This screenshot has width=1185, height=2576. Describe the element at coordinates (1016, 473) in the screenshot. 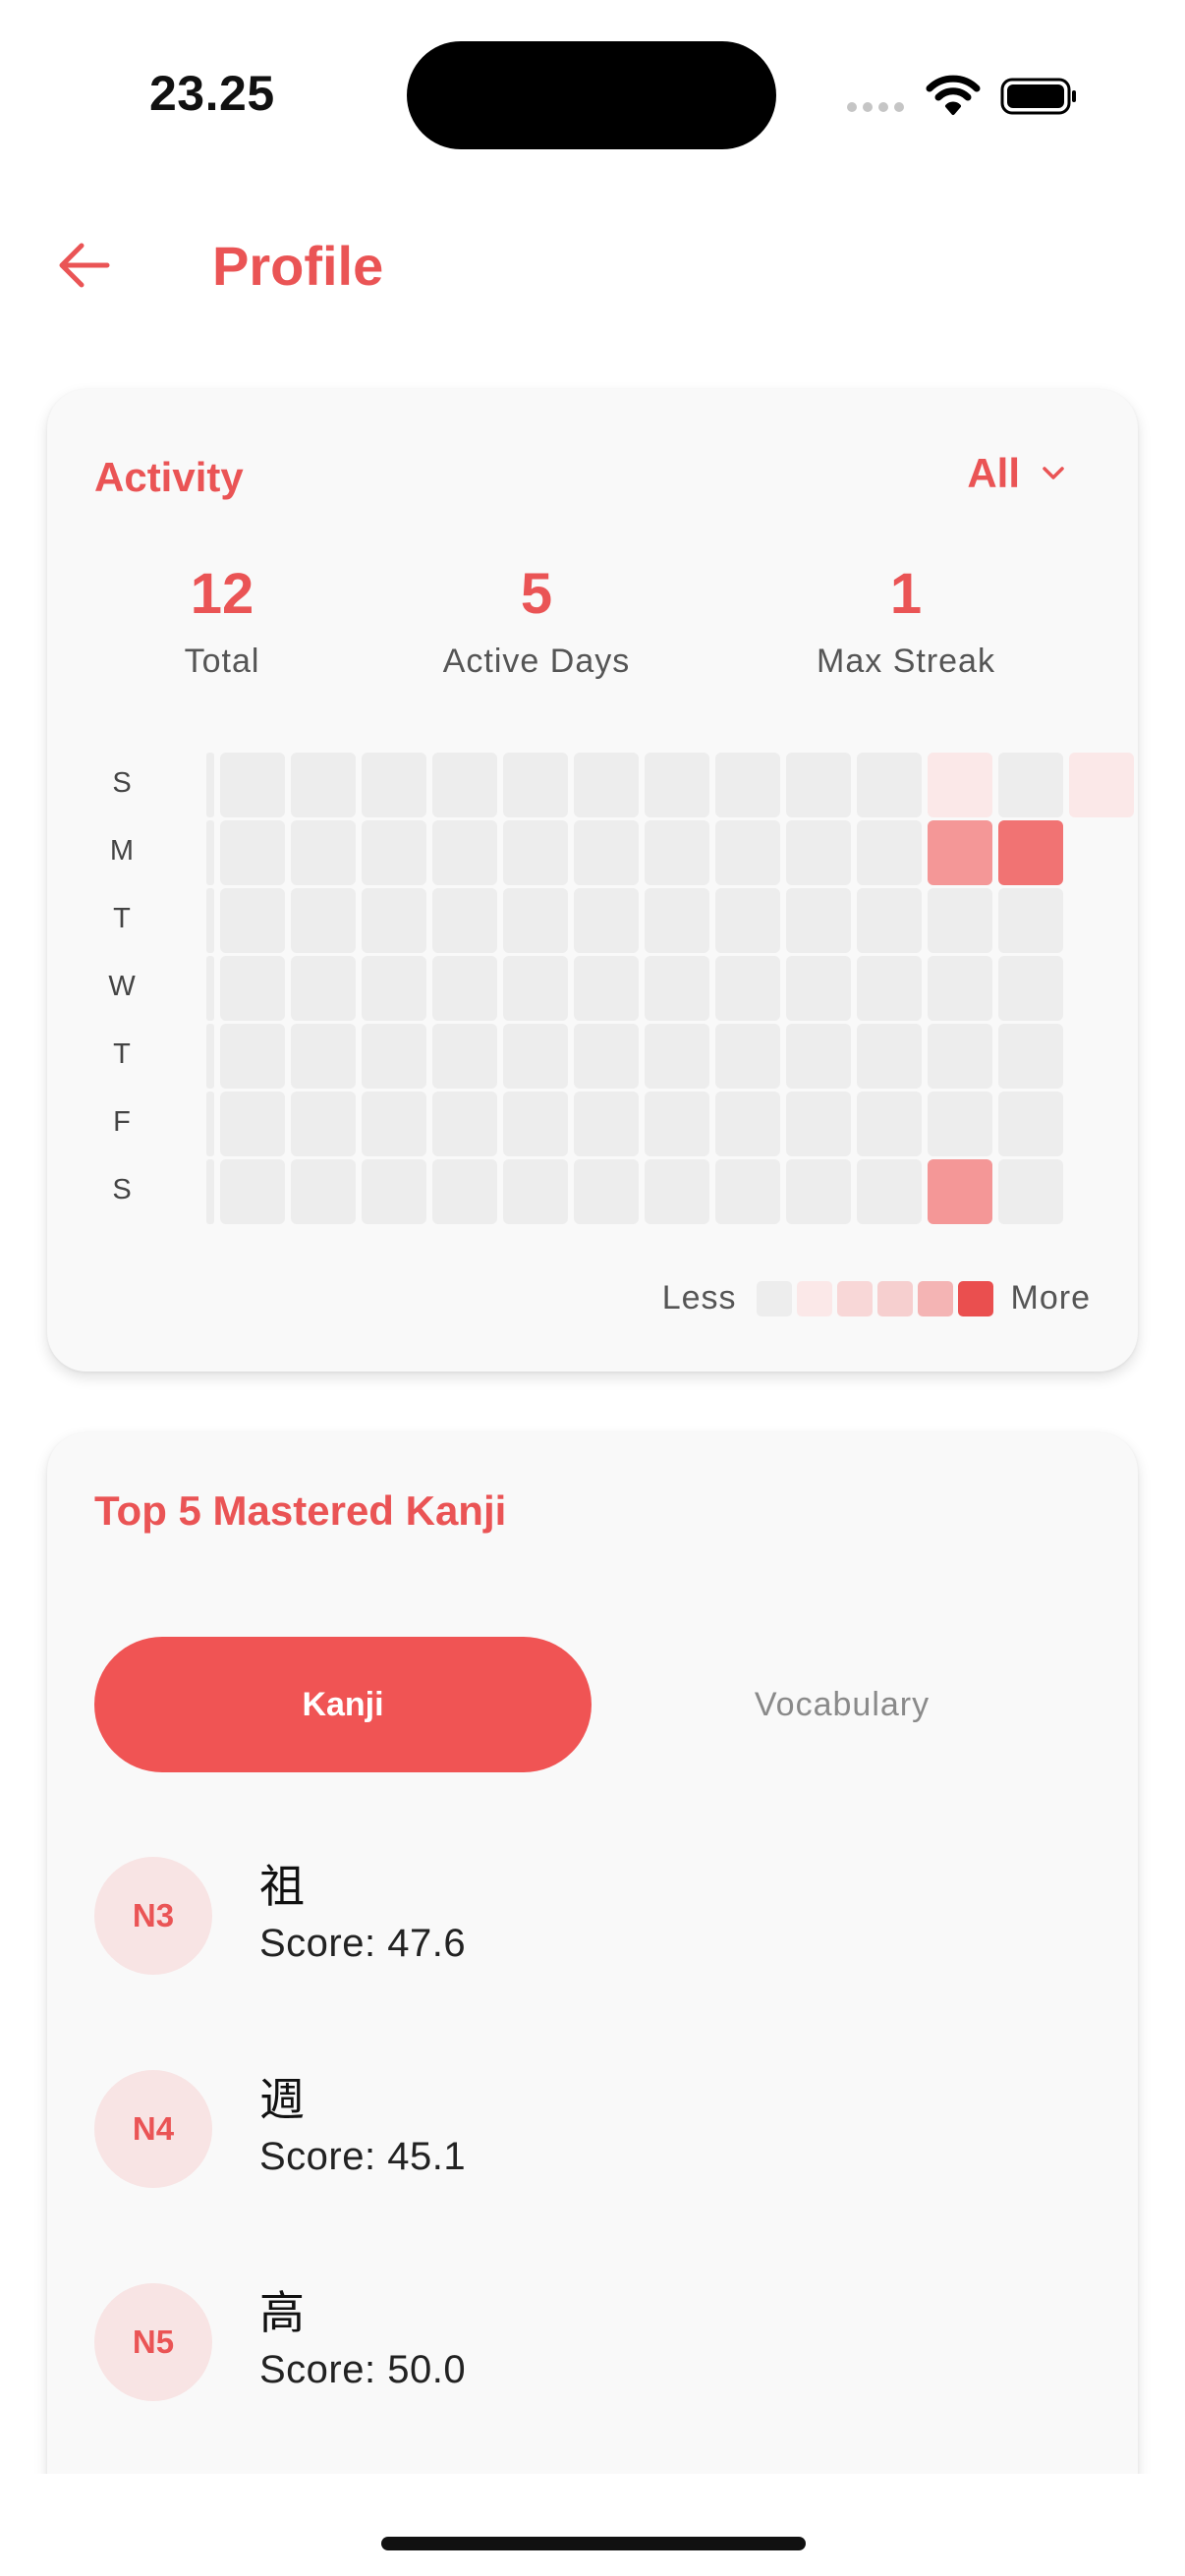

I see `activity-filter-dropdown: All` at that location.